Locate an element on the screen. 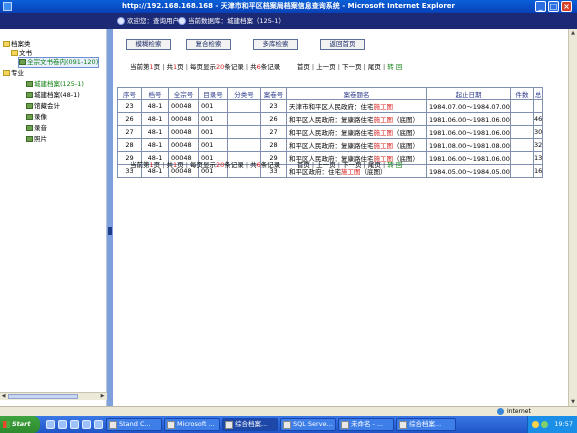  col-header: 分类号 is located at coordinates (244, 93).